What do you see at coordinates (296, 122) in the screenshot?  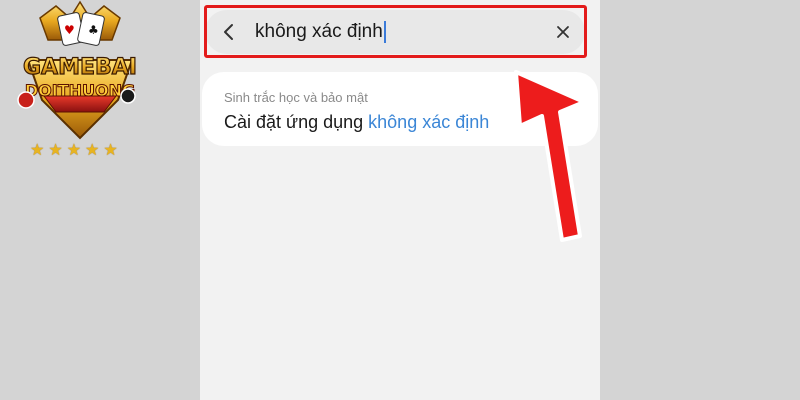 I see `result-title-prefix: Cài đặt ứng dụng` at bounding box center [296, 122].